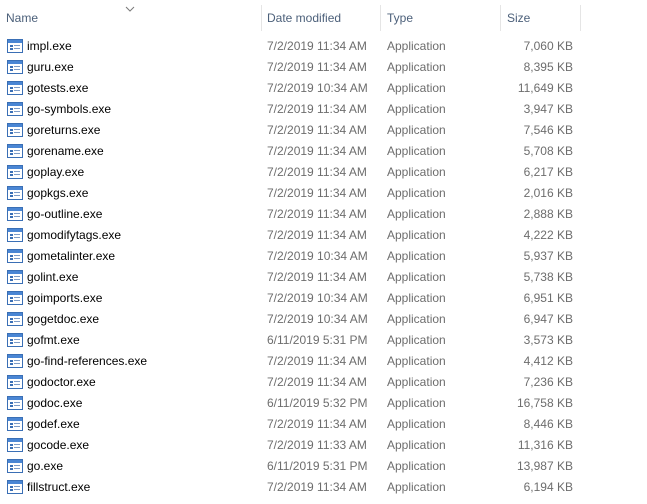 The image size is (647, 504). What do you see at coordinates (65, 298) in the screenshot?
I see `file-name: goimports.exe` at bounding box center [65, 298].